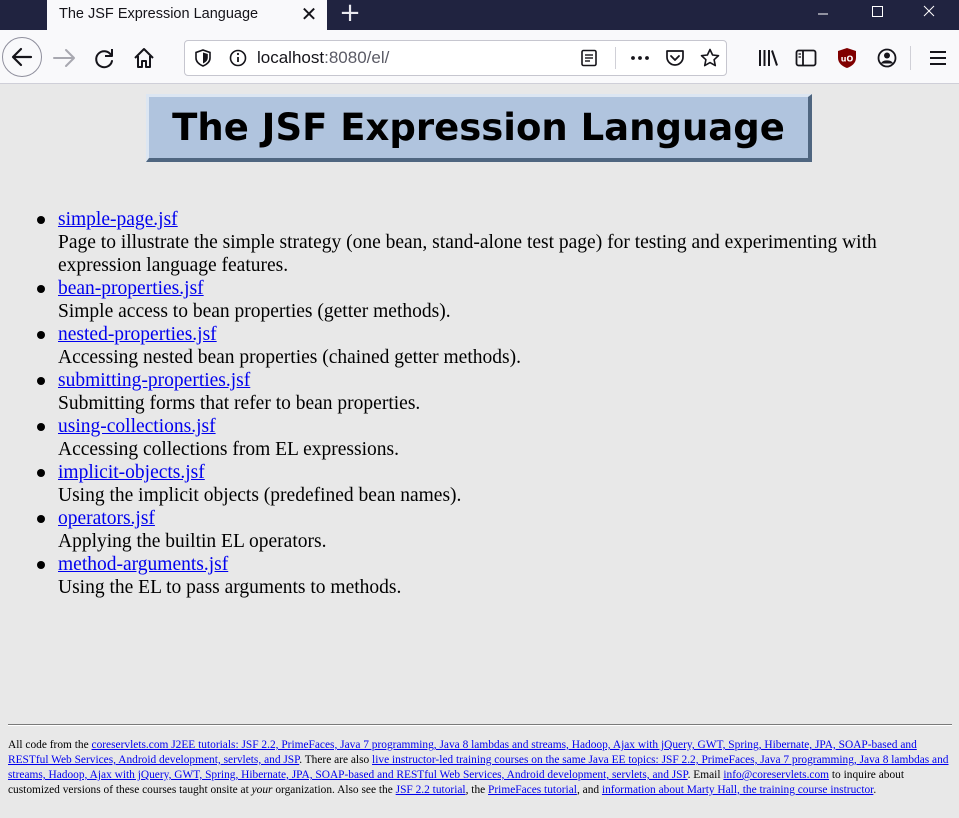 The height and width of the screenshot is (818, 959). I want to click on footer-divider, so click(480, 725).